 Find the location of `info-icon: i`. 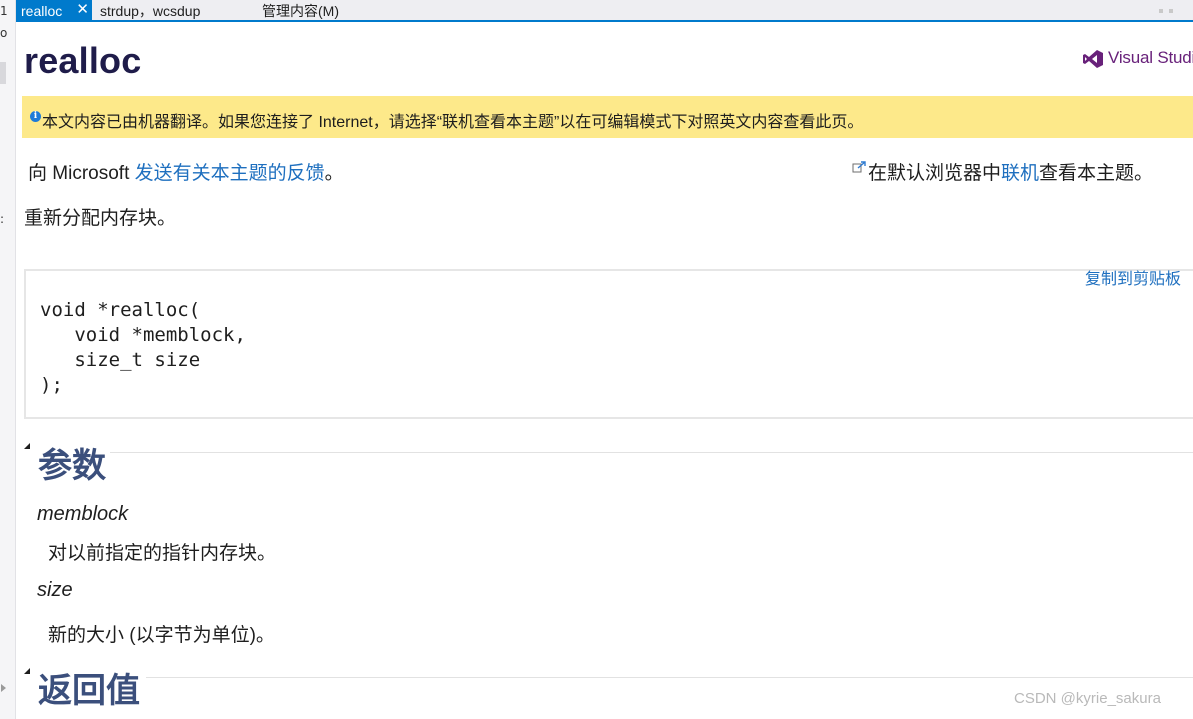

info-icon: i is located at coordinates (35, 116).